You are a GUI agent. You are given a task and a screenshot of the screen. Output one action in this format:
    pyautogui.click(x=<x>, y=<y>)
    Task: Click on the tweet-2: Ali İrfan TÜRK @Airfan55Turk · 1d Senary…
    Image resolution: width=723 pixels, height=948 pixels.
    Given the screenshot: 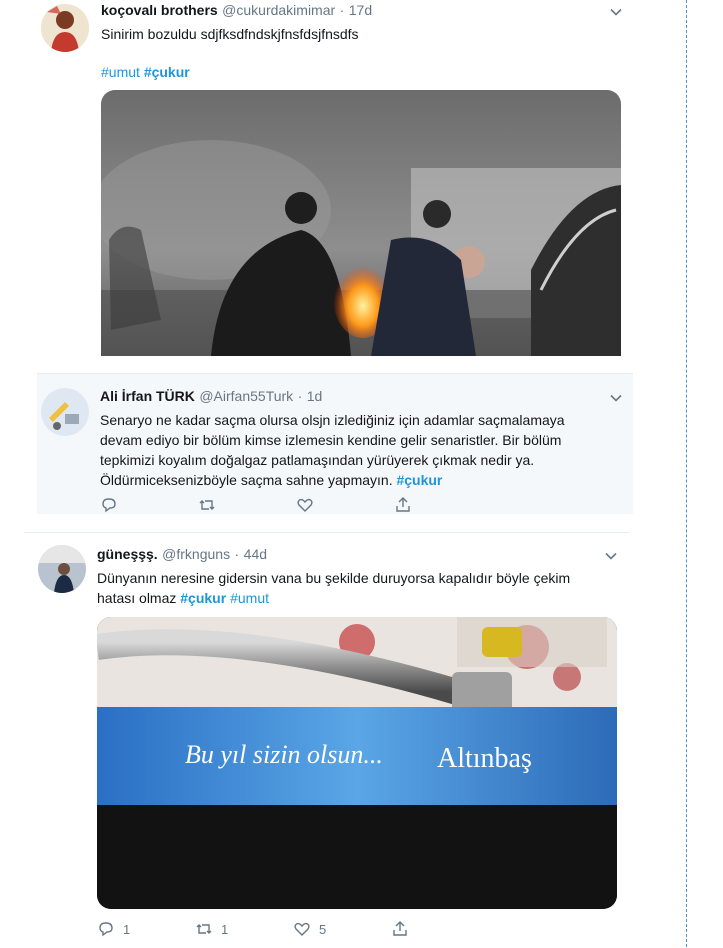 What is the action you would take?
    pyautogui.click(x=335, y=443)
    